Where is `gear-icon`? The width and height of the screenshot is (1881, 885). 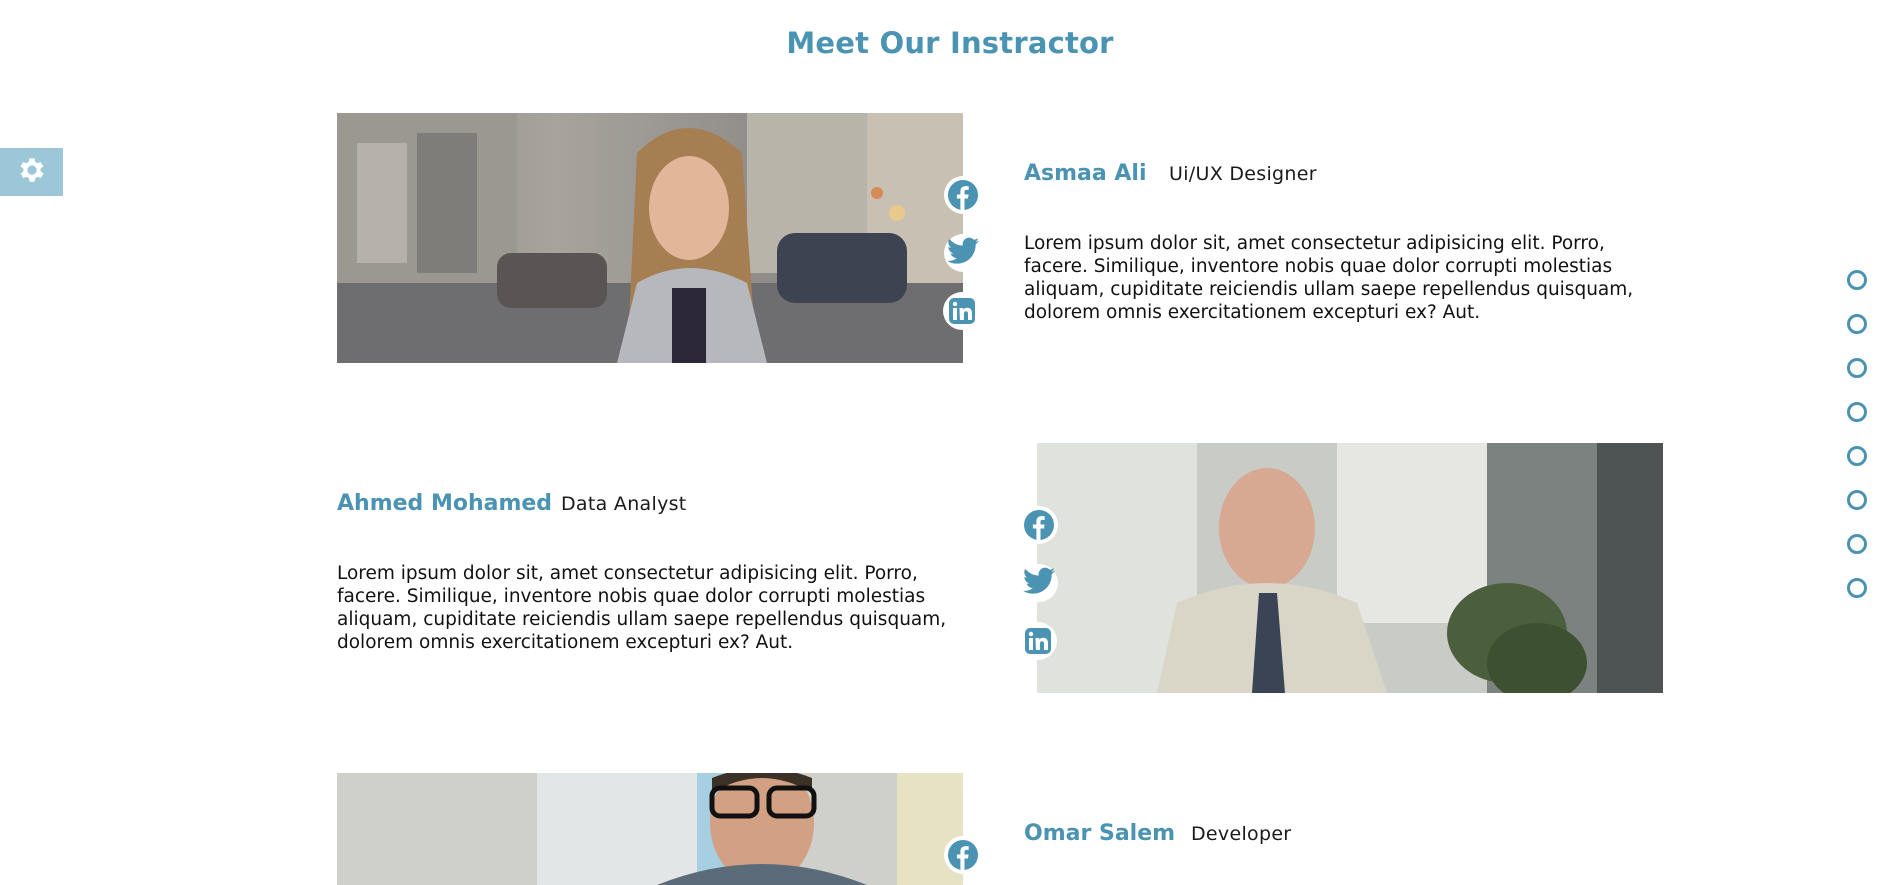 gear-icon is located at coordinates (32, 172).